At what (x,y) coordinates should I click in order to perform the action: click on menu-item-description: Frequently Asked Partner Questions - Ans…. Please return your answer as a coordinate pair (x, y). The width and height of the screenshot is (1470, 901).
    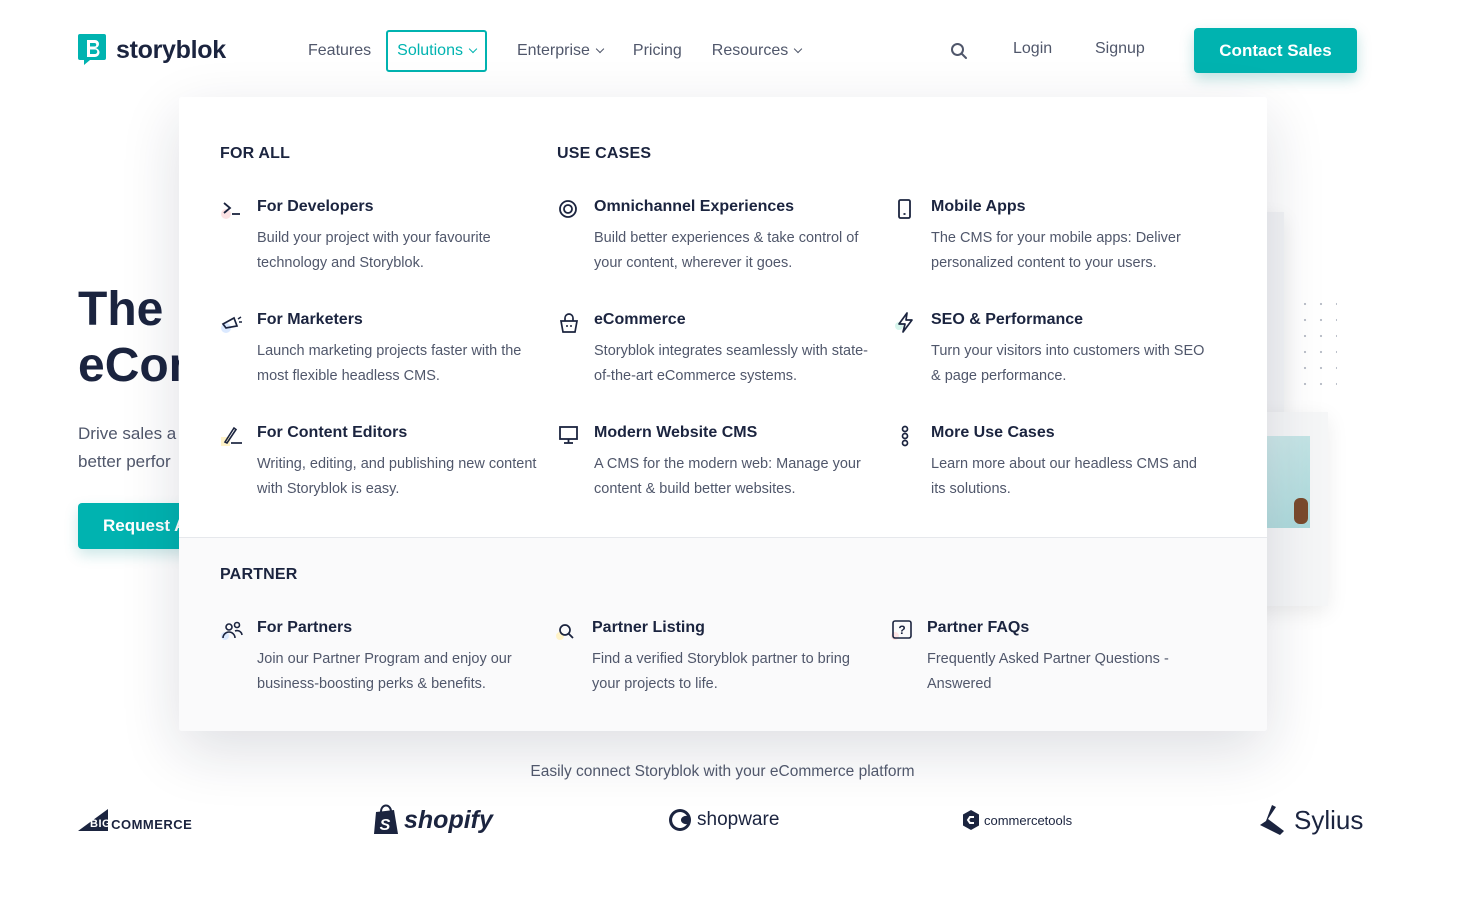
    Looking at the image, I should click on (1048, 671).